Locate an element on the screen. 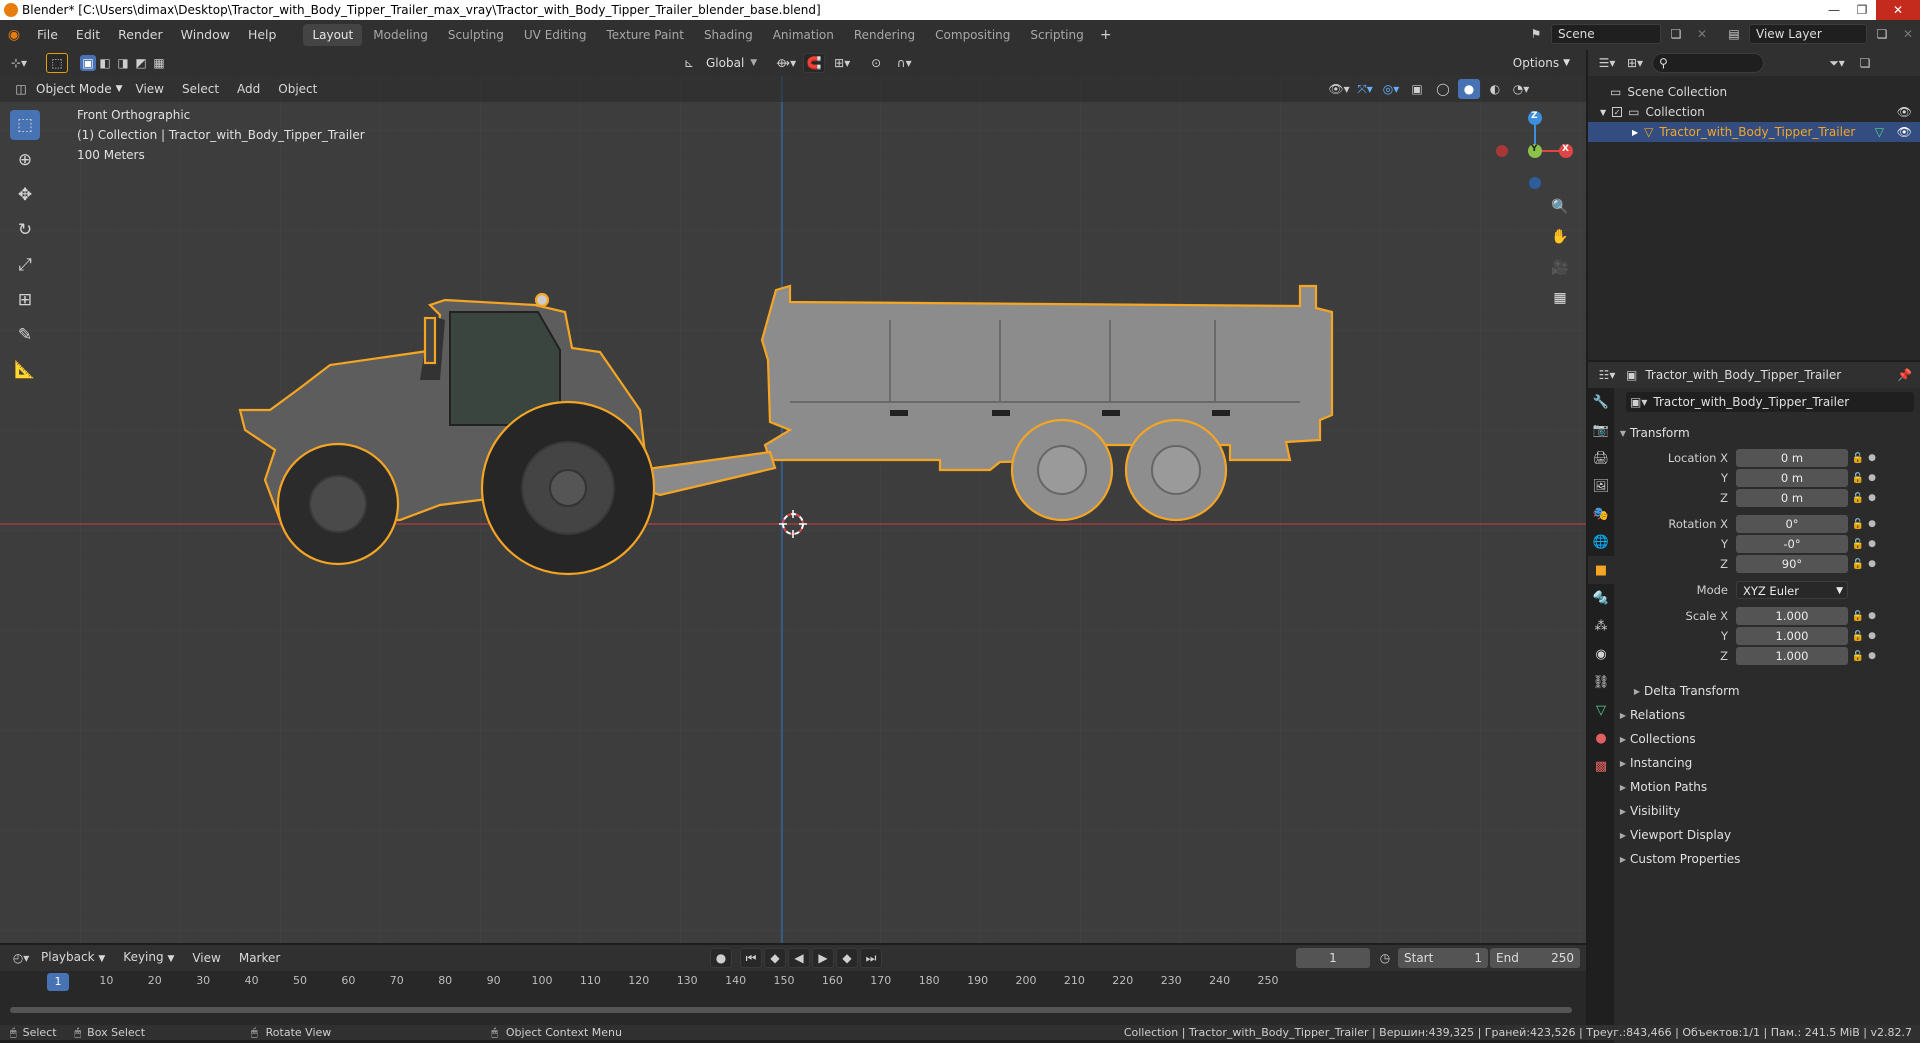 The height and width of the screenshot is (1043, 1920). tab-scripting: Scripting is located at coordinates (1056, 35).